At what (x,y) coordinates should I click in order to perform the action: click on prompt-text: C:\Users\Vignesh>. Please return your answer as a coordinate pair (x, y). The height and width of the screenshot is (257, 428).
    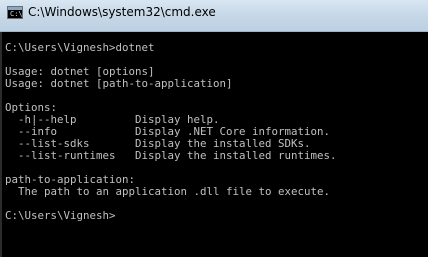
    Looking at the image, I should click on (60, 215).